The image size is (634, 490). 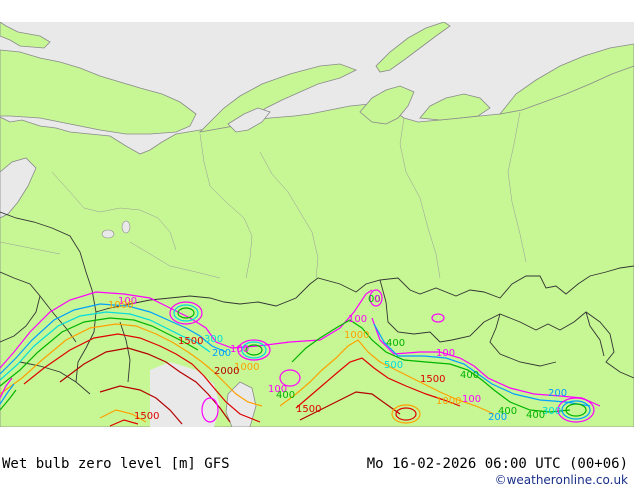 I want to click on product-title: Wet bulb zero level [m] GFS, so click(x=116, y=464).